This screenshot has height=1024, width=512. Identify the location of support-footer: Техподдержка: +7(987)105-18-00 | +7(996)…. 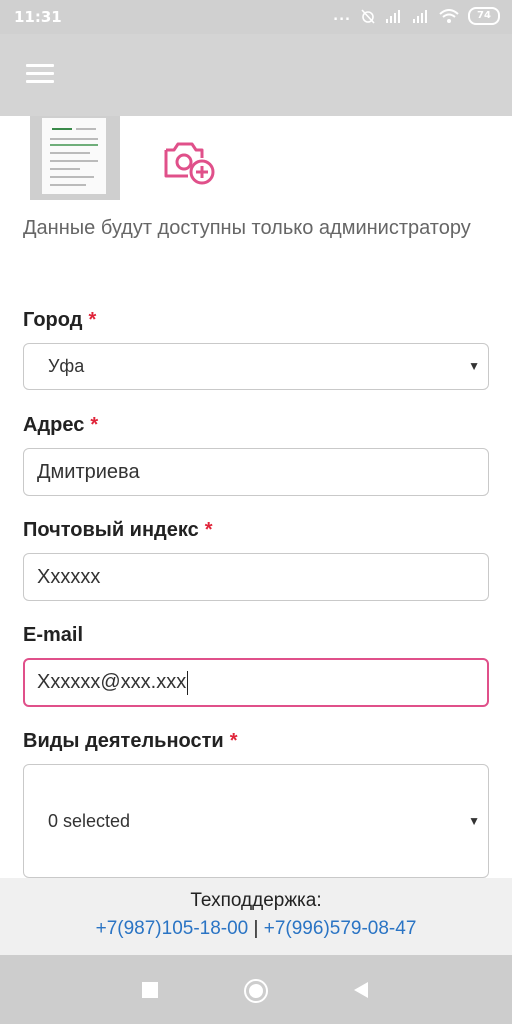
(256, 916).